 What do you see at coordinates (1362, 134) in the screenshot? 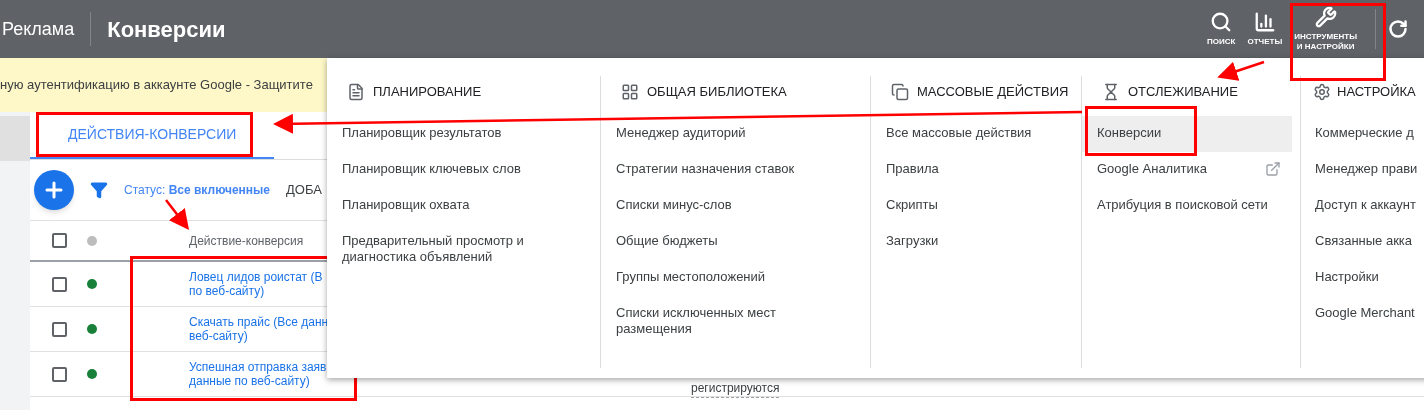
I see `menu-item: Коммерческие д` at bounding box center [1362, 134].